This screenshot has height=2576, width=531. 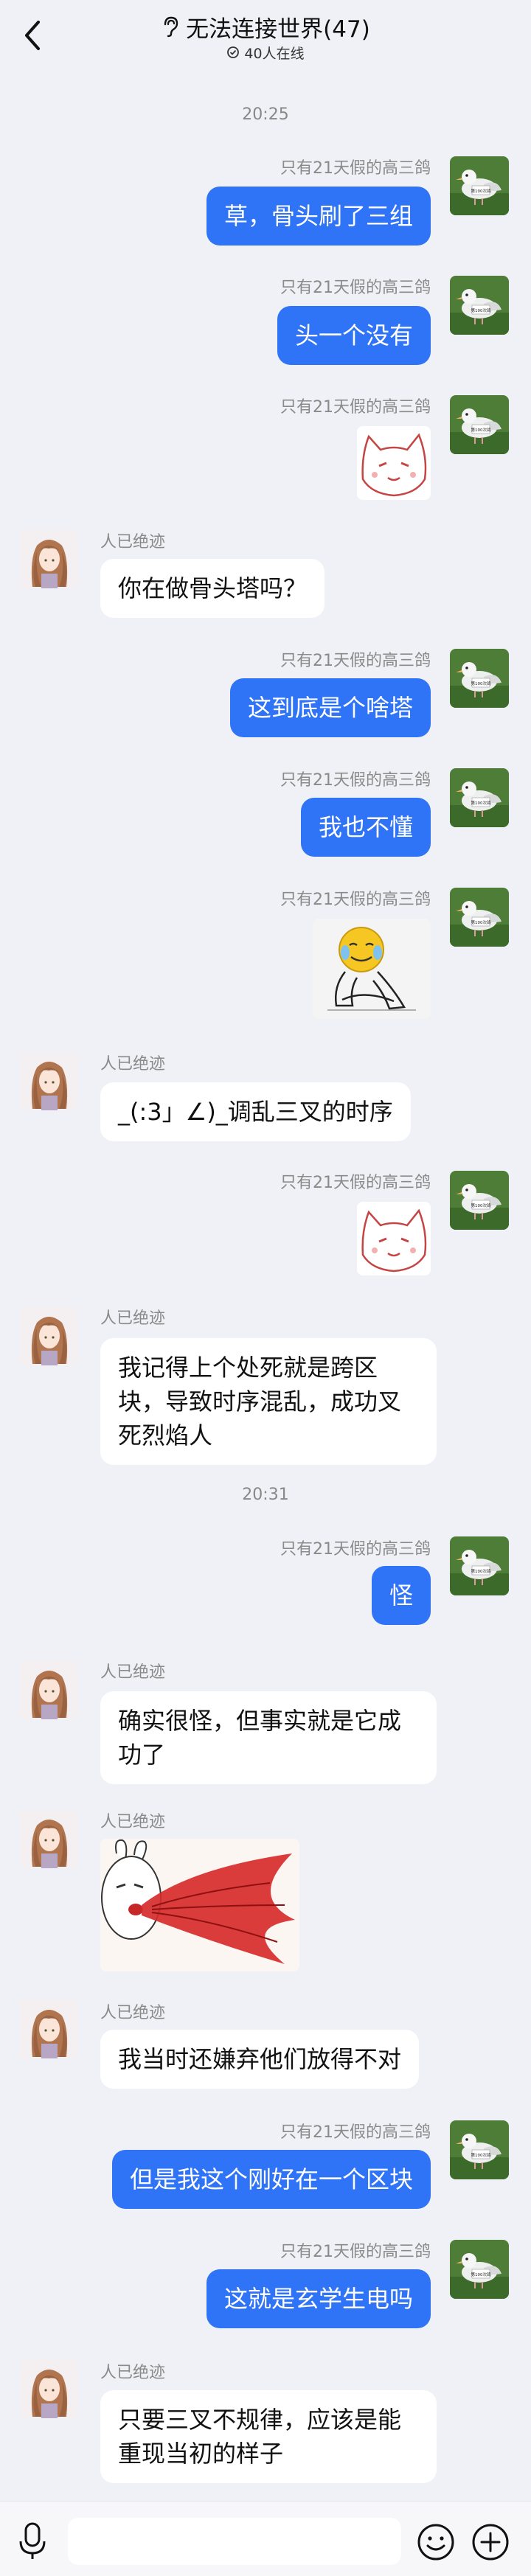 I want to click on crying-emoji-sticker, so click(x=372, y=969).